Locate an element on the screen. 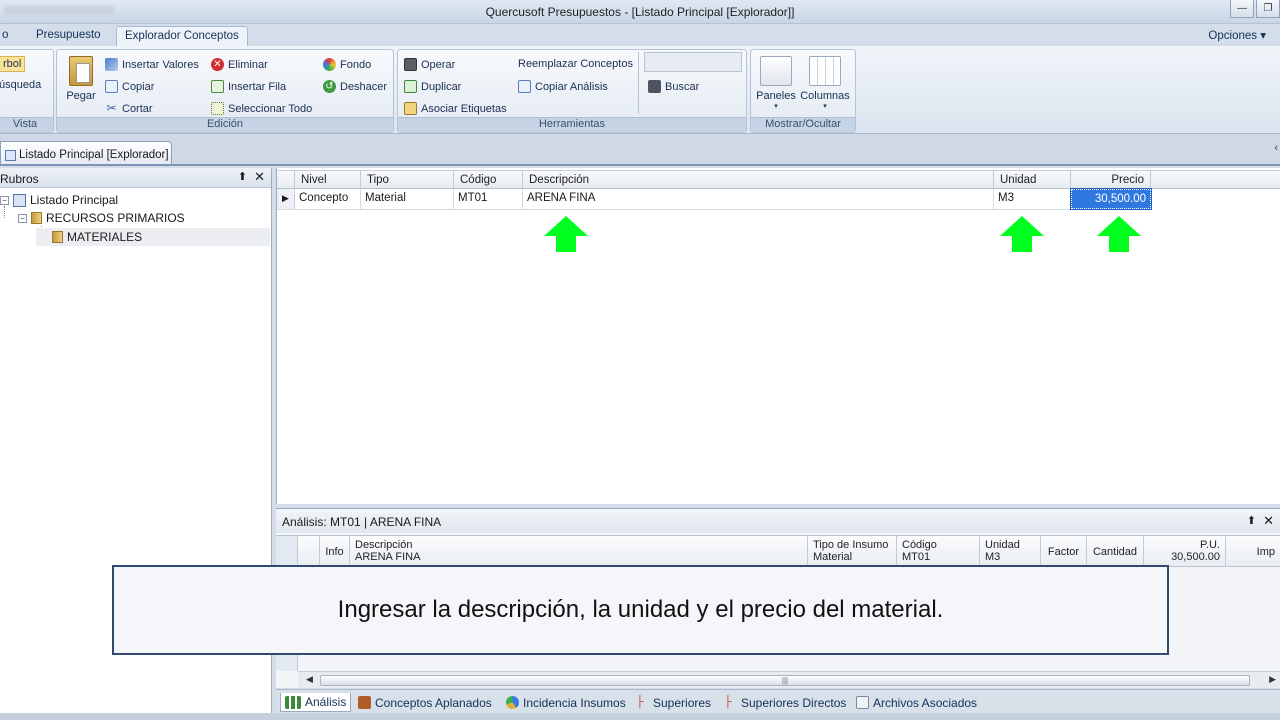 Image resolution: width=1280 pixels, height=720 pixels. arbol-button: rbol is located at coordinates (13, 64).